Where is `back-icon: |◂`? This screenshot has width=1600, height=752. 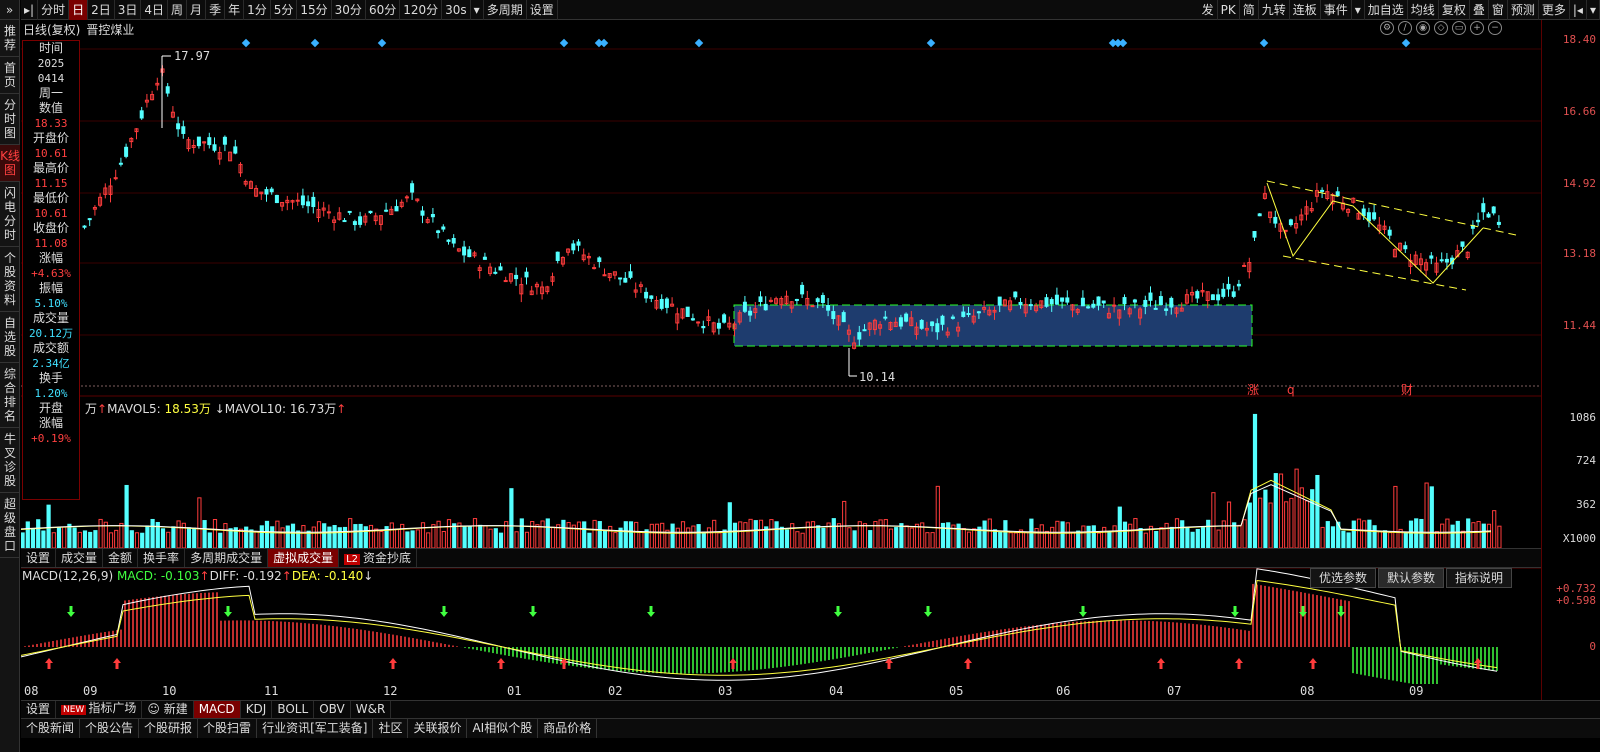
back-icon: |◂ is located at coordinates (1578, 10).